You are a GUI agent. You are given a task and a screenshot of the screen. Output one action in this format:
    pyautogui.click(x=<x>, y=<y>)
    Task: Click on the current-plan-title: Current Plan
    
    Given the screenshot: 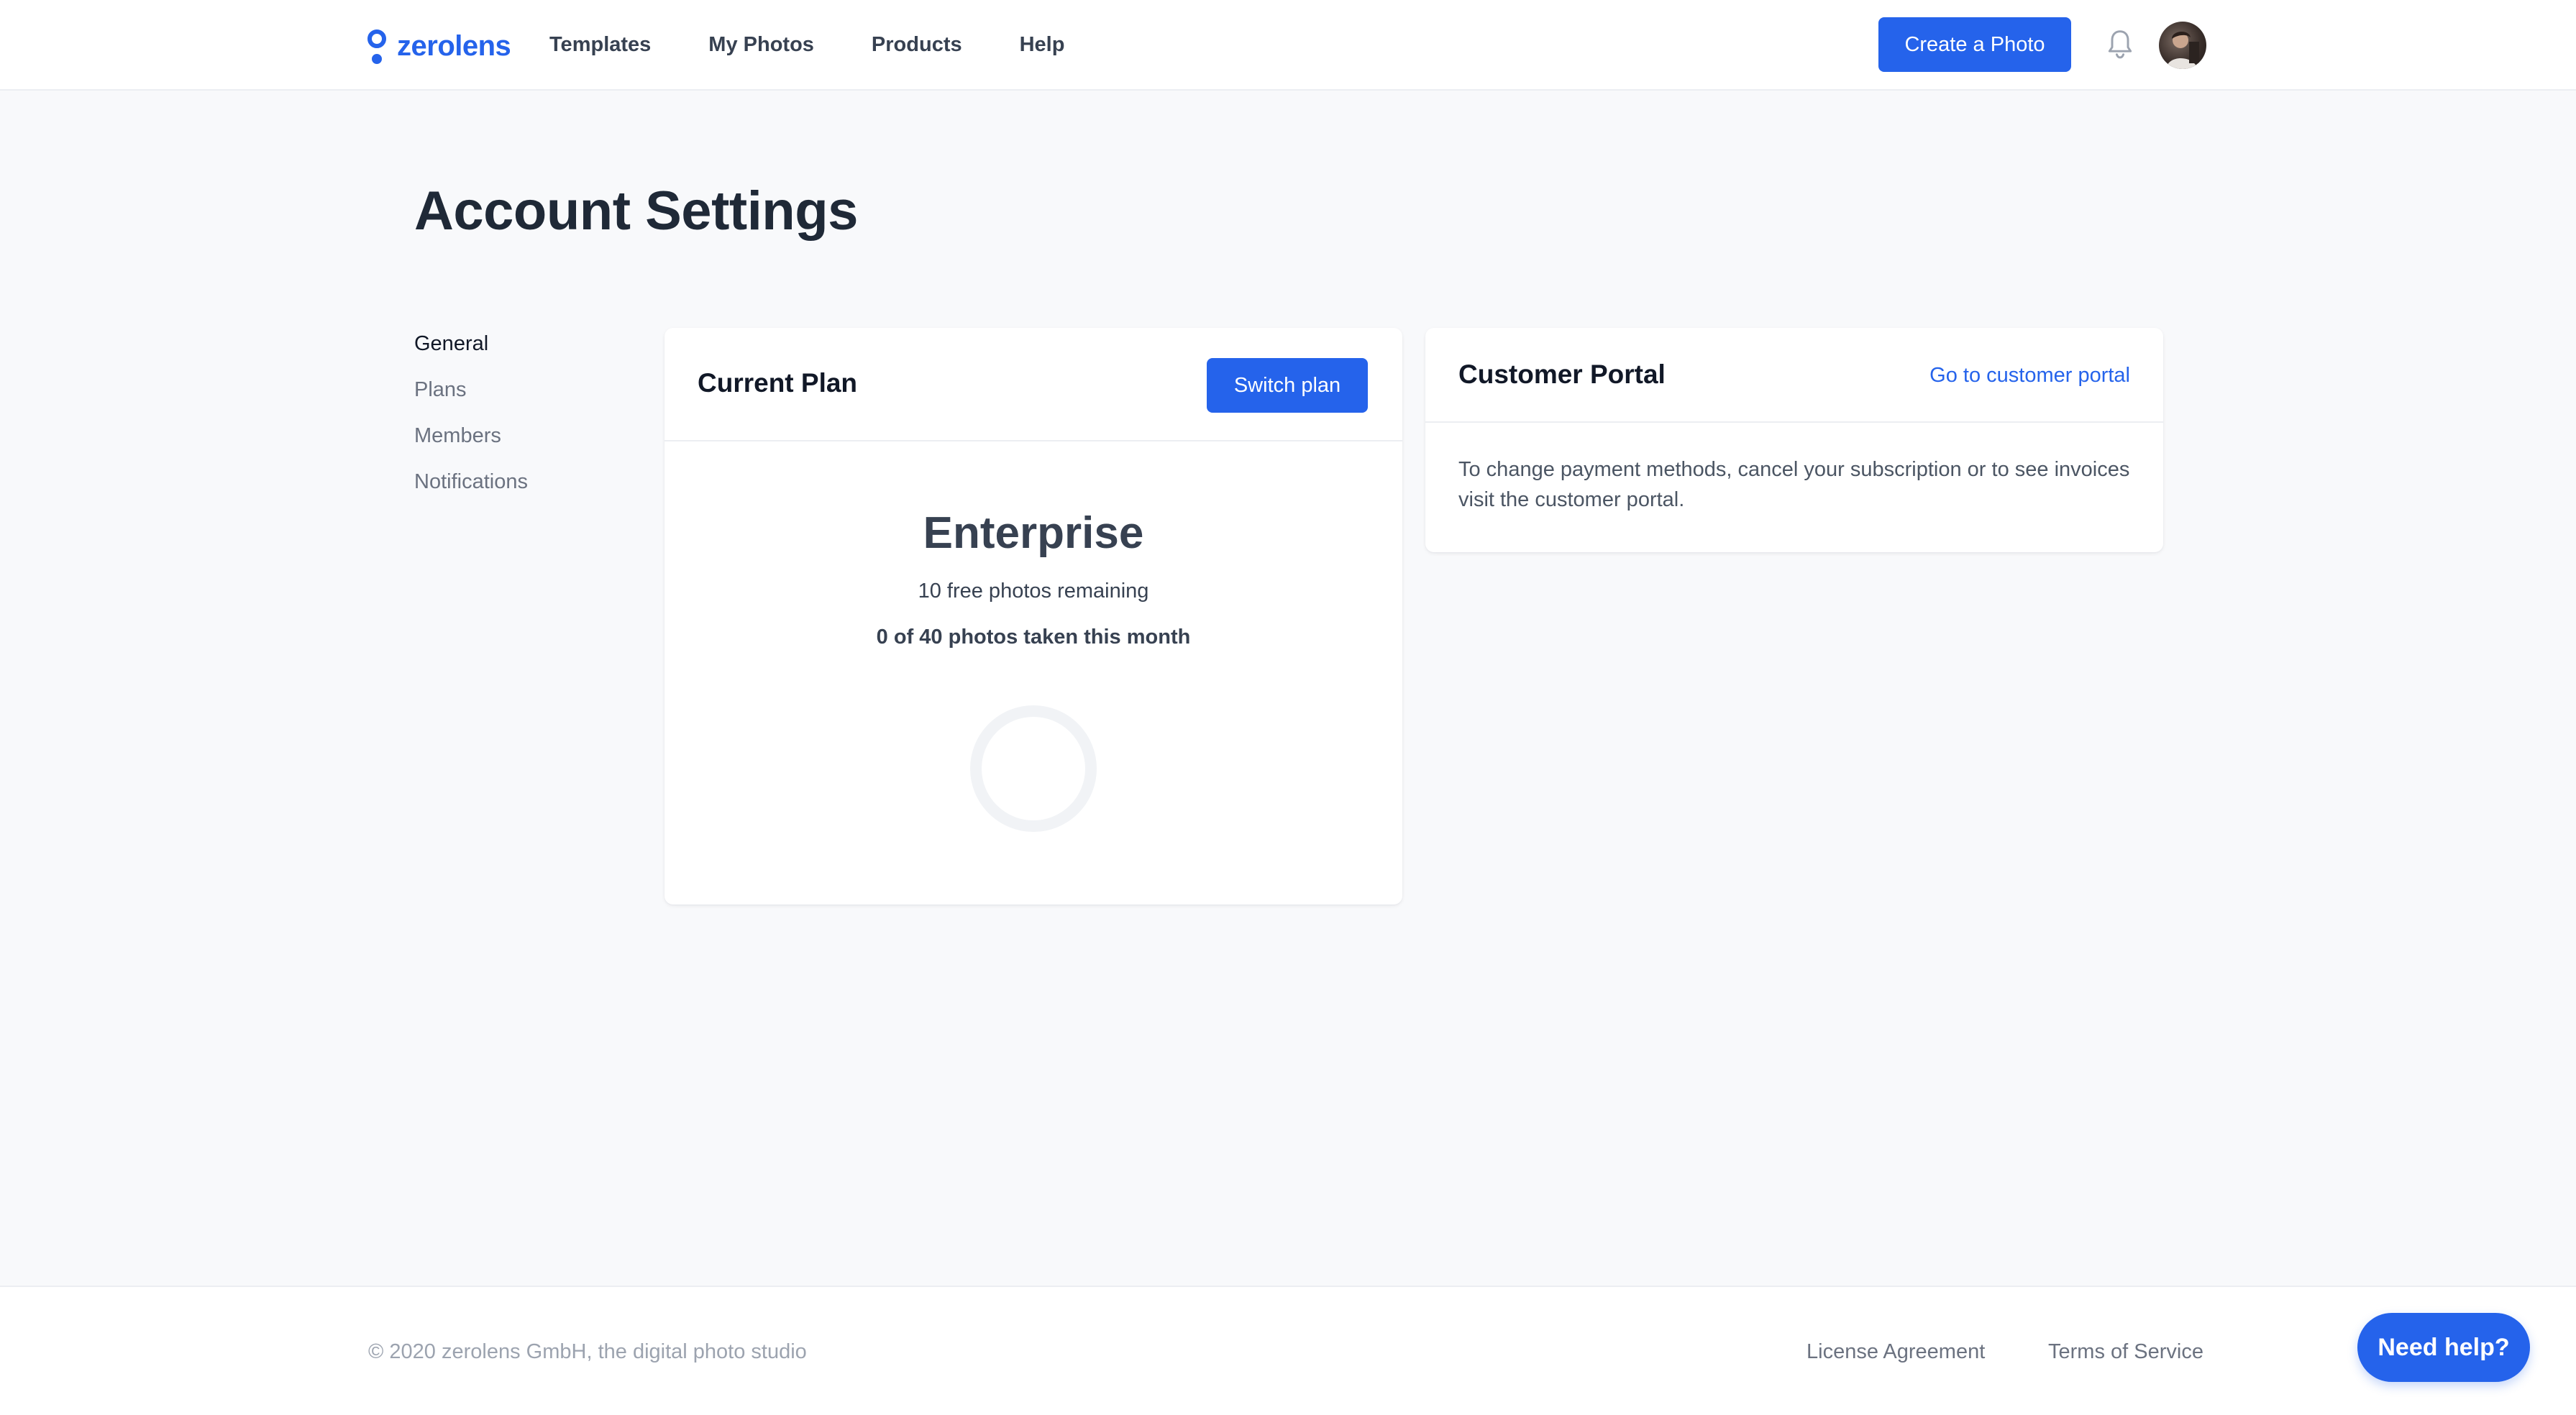 What is the action you would take?
    pyautogui.click(x=778, y=383)
    